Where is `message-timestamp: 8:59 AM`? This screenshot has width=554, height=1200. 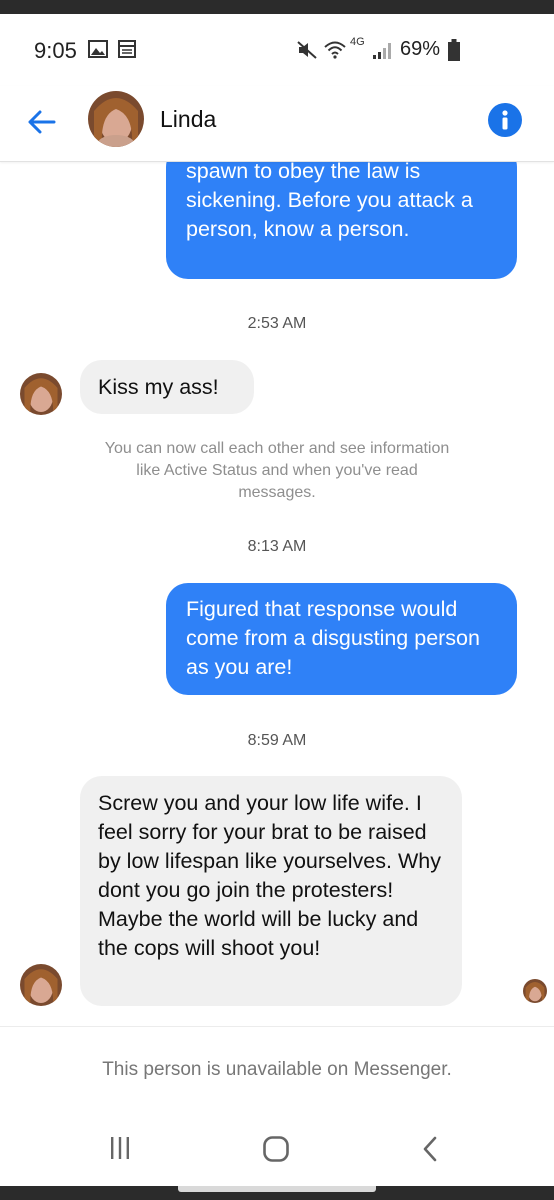
message-timestamp: 8:59 AM is located at coordinates (277, 740).